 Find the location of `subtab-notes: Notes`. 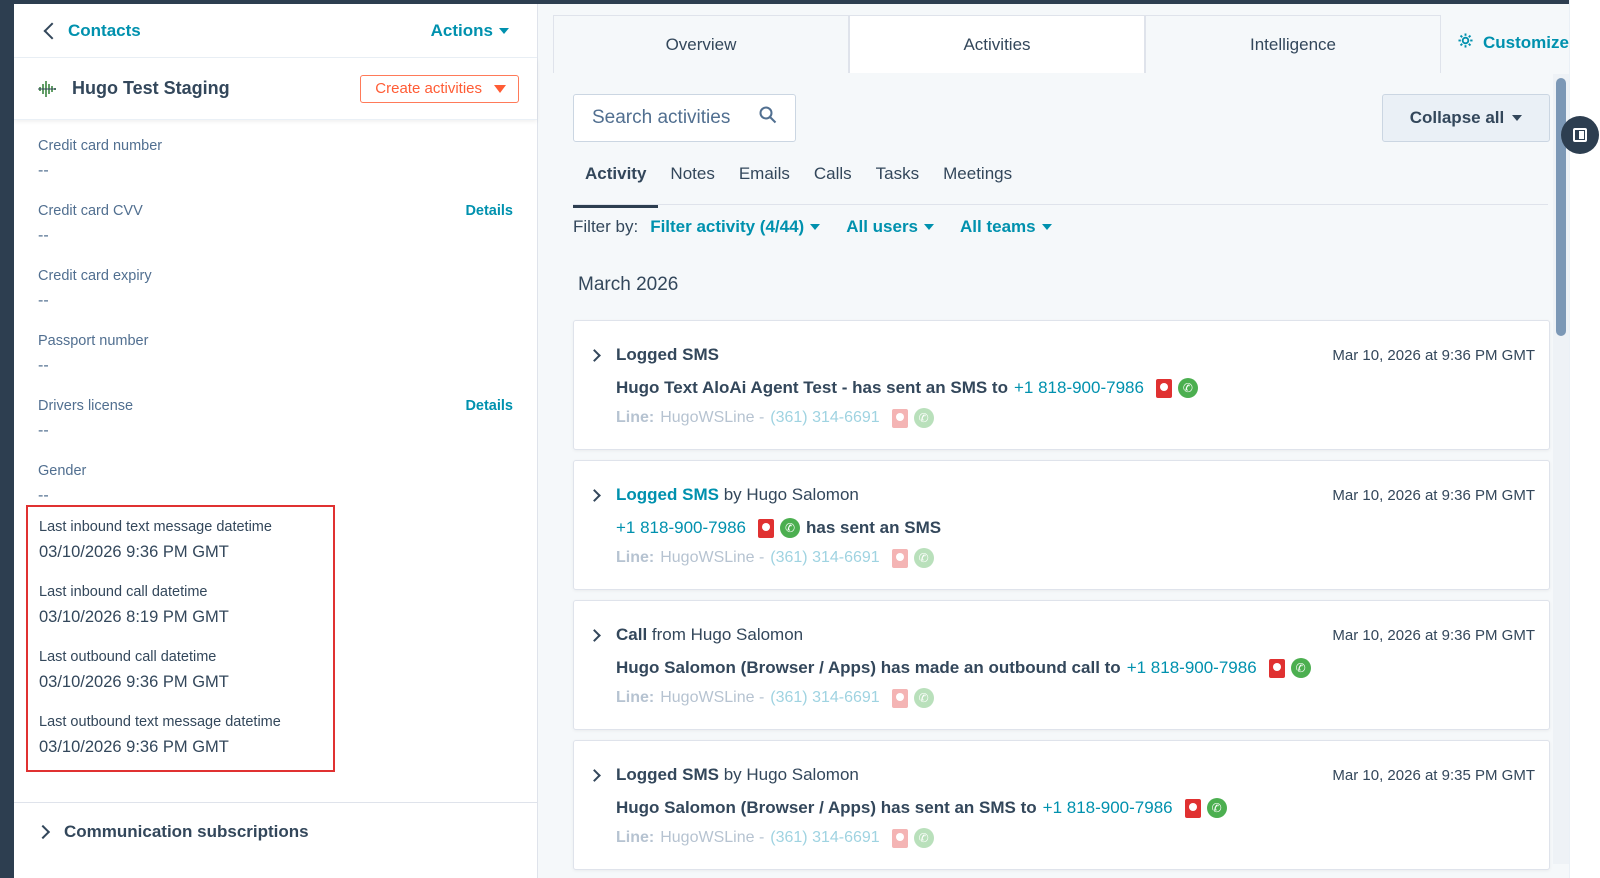

subtab-notes: Notes is located at coordinates (692, 186).